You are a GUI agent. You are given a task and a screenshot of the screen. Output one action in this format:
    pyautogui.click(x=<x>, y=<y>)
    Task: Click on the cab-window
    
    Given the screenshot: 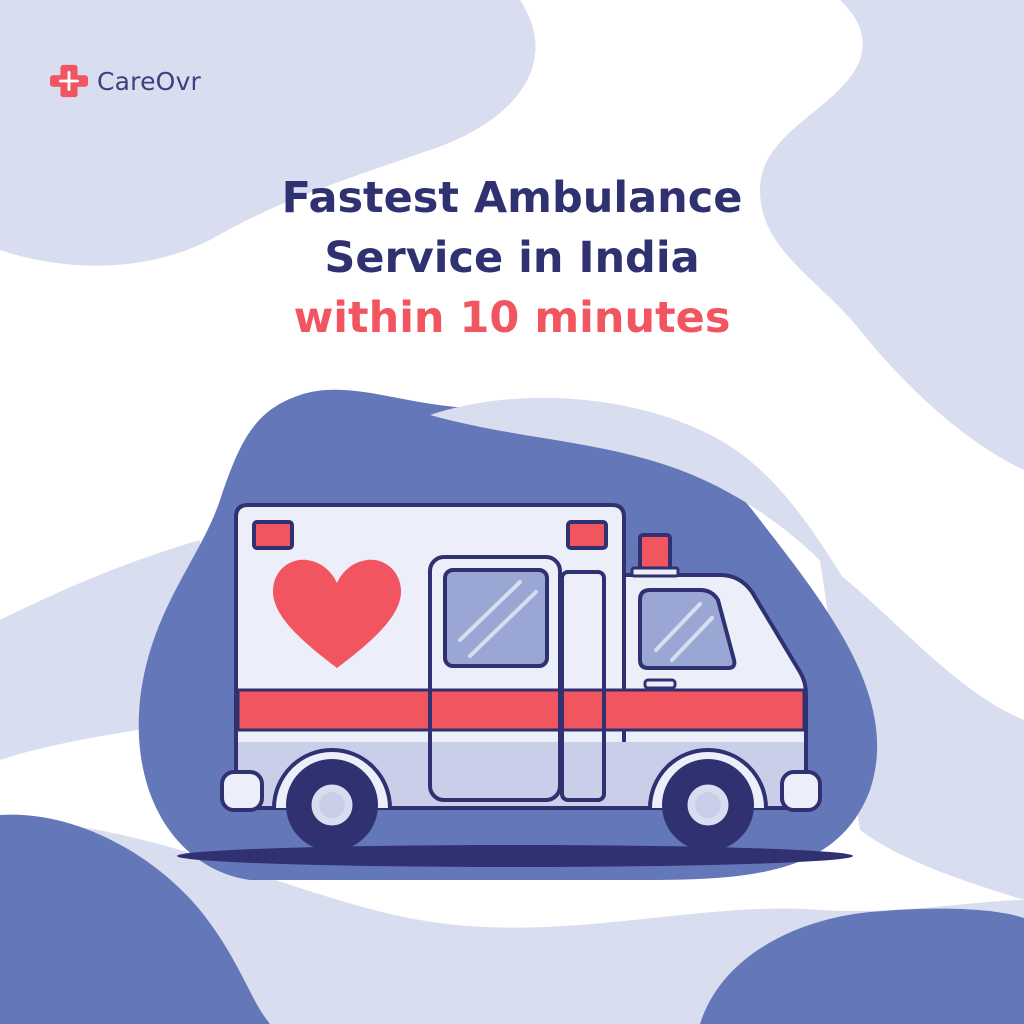 What is the action you would take?
    pyautogui.click(x=687, y=629)
    